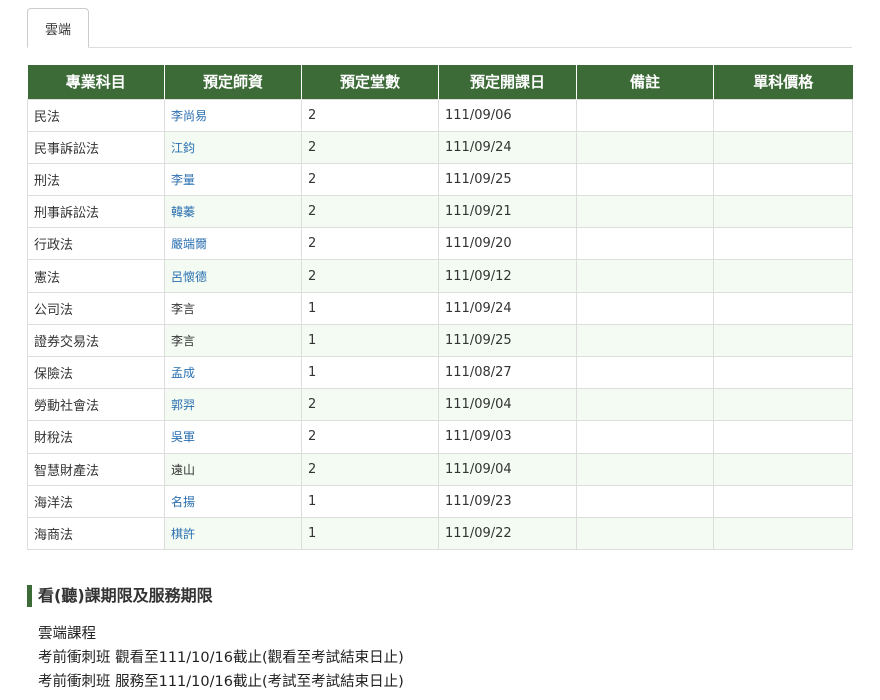 This screenshot has width=880, height=700. Describe the element at coordinates (120, 596) in the screenshot. I see `period-section-title: 看(聽)課期限及服務期限` at that location.